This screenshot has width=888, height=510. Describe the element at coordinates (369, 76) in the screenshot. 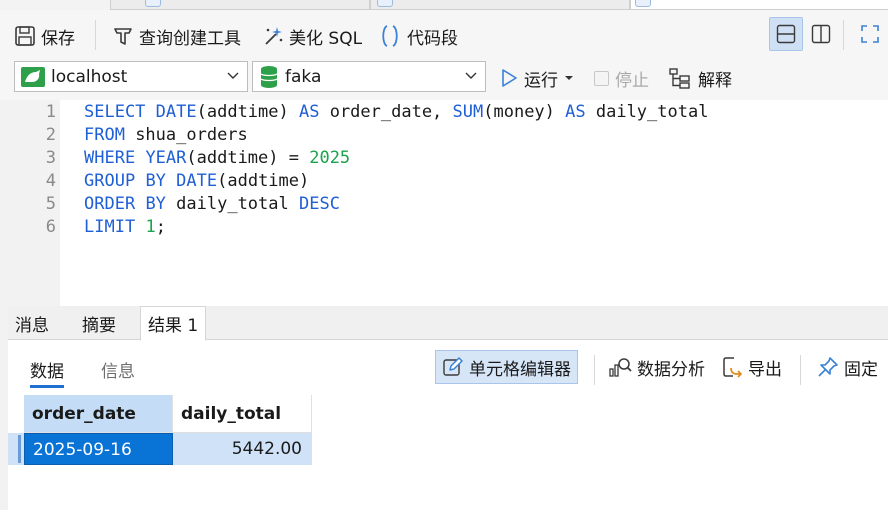

I see `database-select: faka` at that location.